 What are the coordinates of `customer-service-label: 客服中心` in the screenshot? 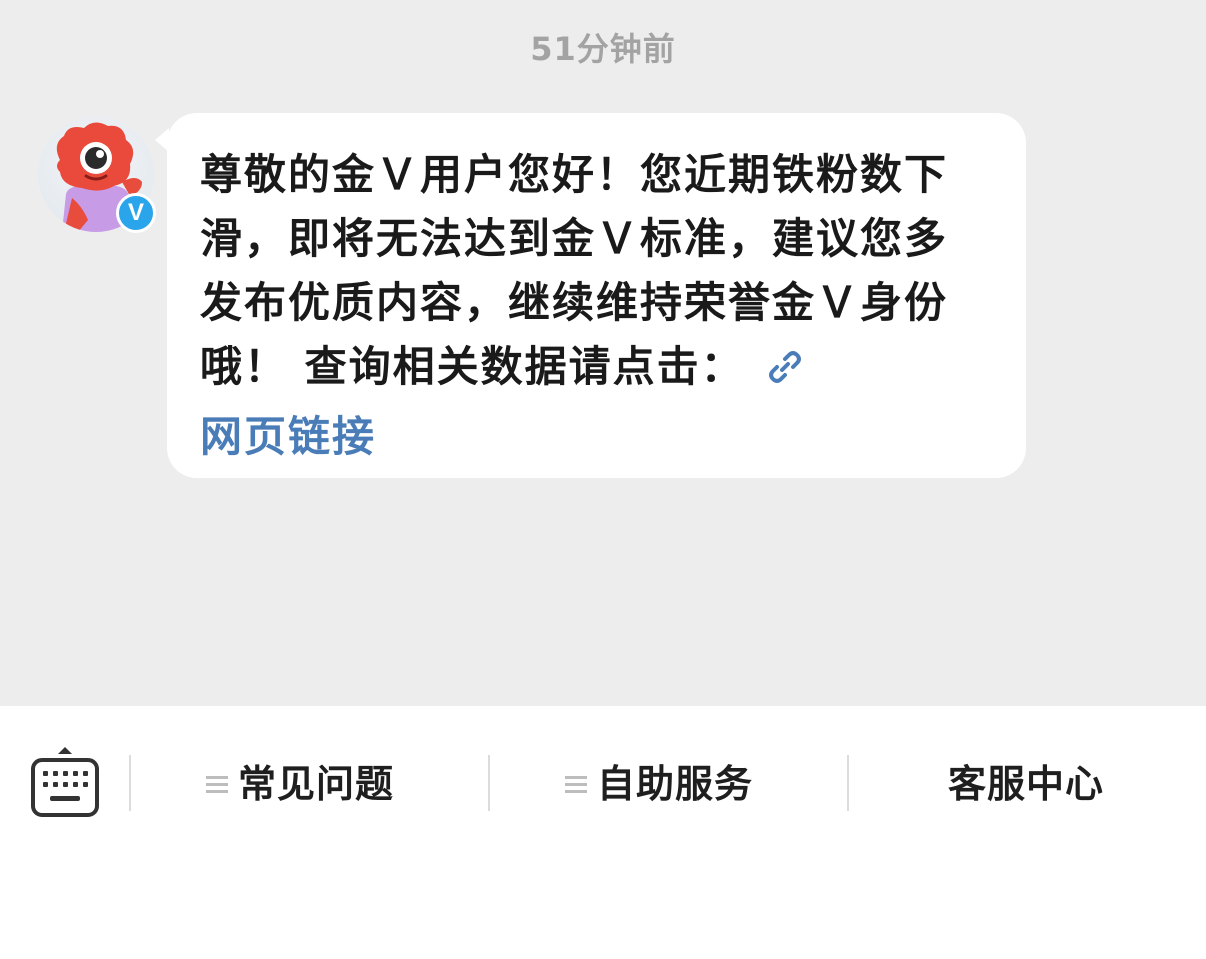 It's located at (1026, 784).